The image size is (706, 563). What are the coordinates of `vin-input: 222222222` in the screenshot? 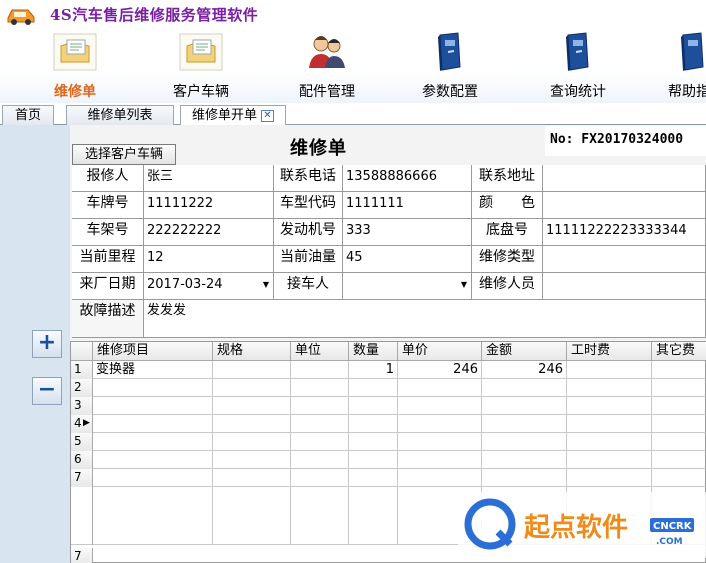 It's located at (209, 232).